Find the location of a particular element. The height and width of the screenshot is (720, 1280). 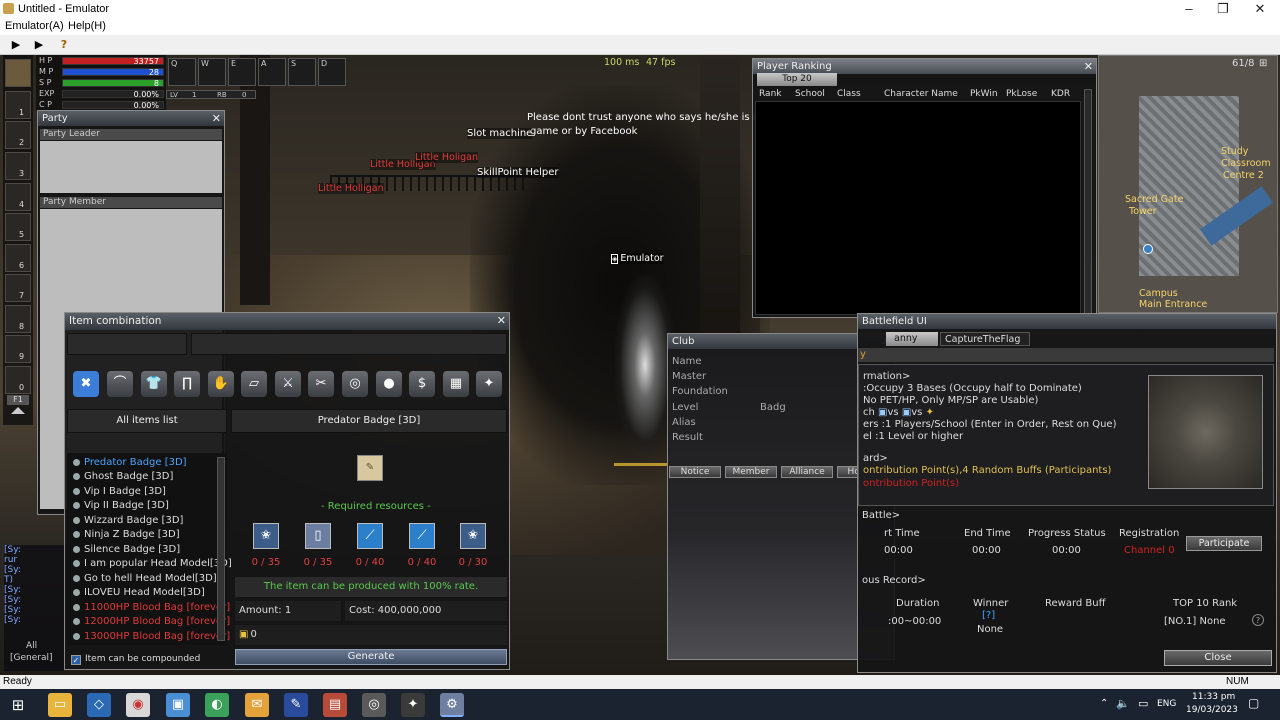

list-item: Wizzard Badge [3D] is located at coordinates (128, 522).